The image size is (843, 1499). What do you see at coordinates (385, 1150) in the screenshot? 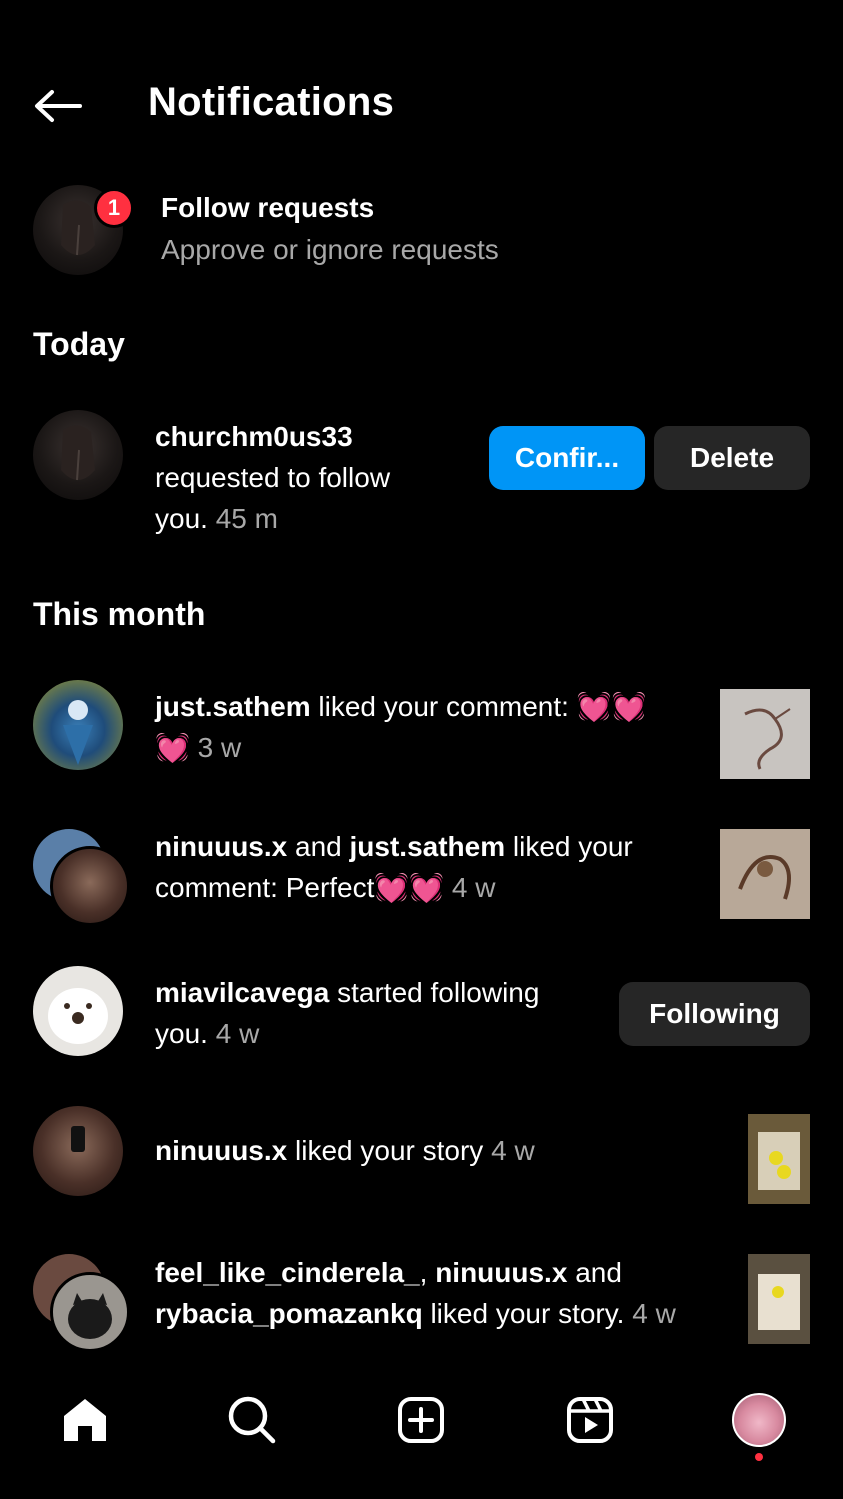
I see `notification-text: liked your story` at bounding box center [385, 1150].